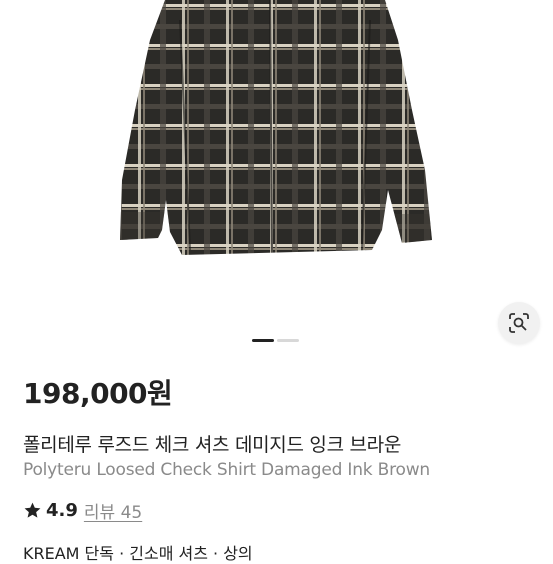  Describe the element at coordinates (275, 340) in the screenshot. I see `image-pagination` at that location.